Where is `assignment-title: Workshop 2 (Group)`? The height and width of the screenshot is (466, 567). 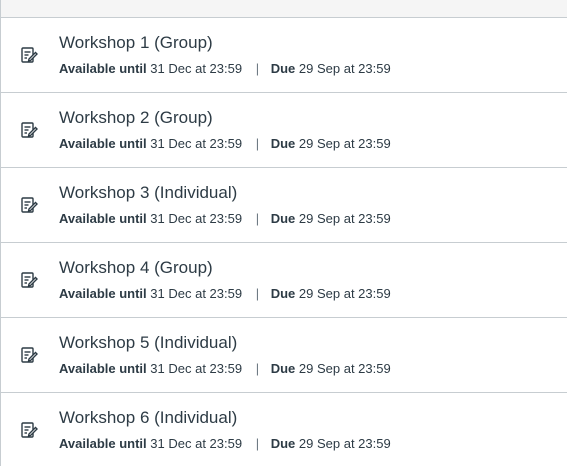 assignment-title: Workshop 2 (Group) is located at coordinates (136, 118).